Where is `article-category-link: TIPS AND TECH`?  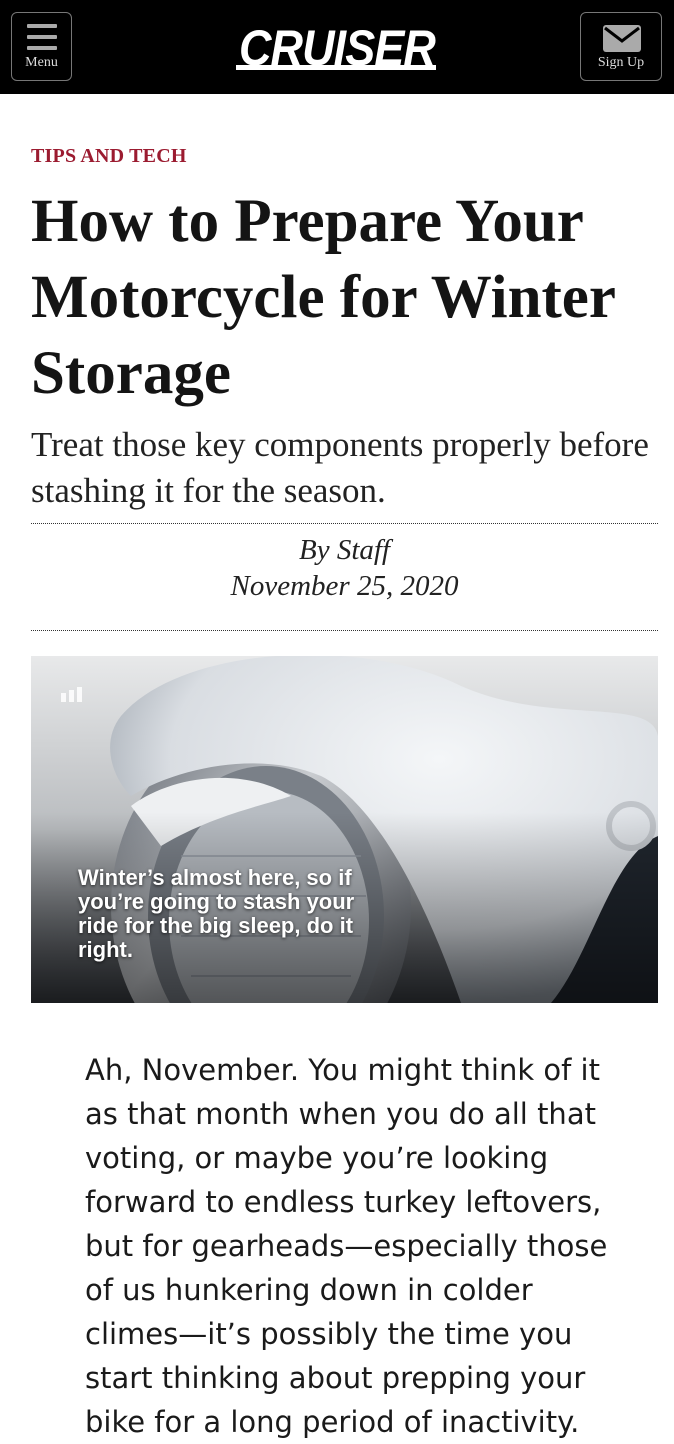 article-category-link: TIPS AND TECH is located at coordinates (109, 156).